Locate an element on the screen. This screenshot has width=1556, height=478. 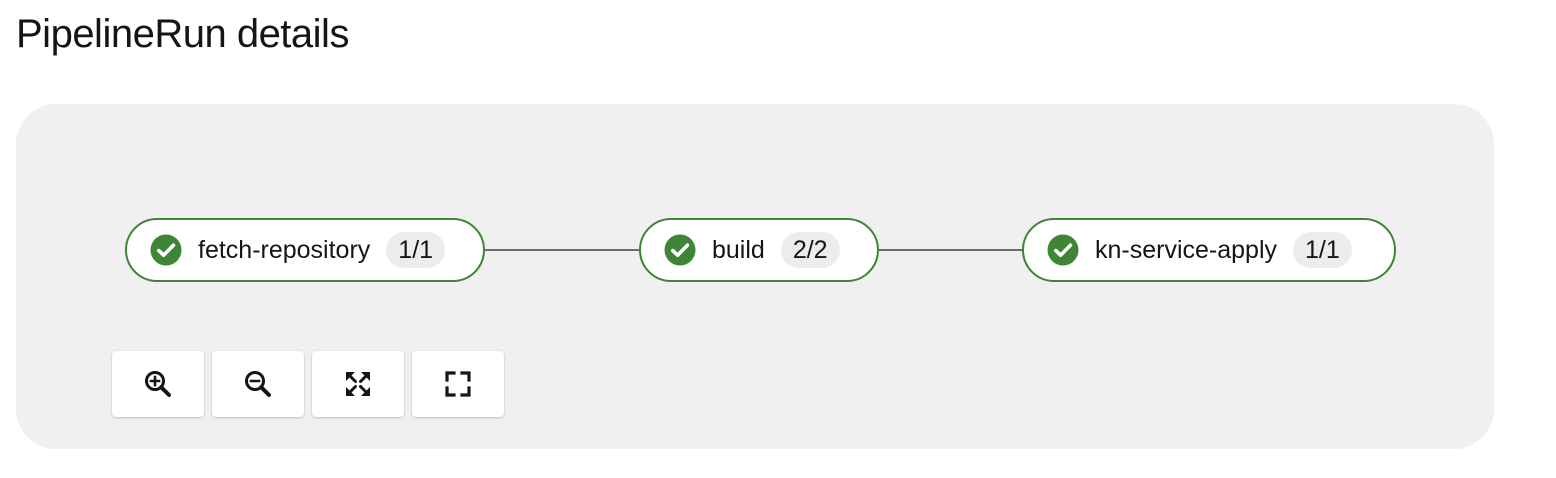
task-node-build: build 2/2 is located at coordinates (759, 250).